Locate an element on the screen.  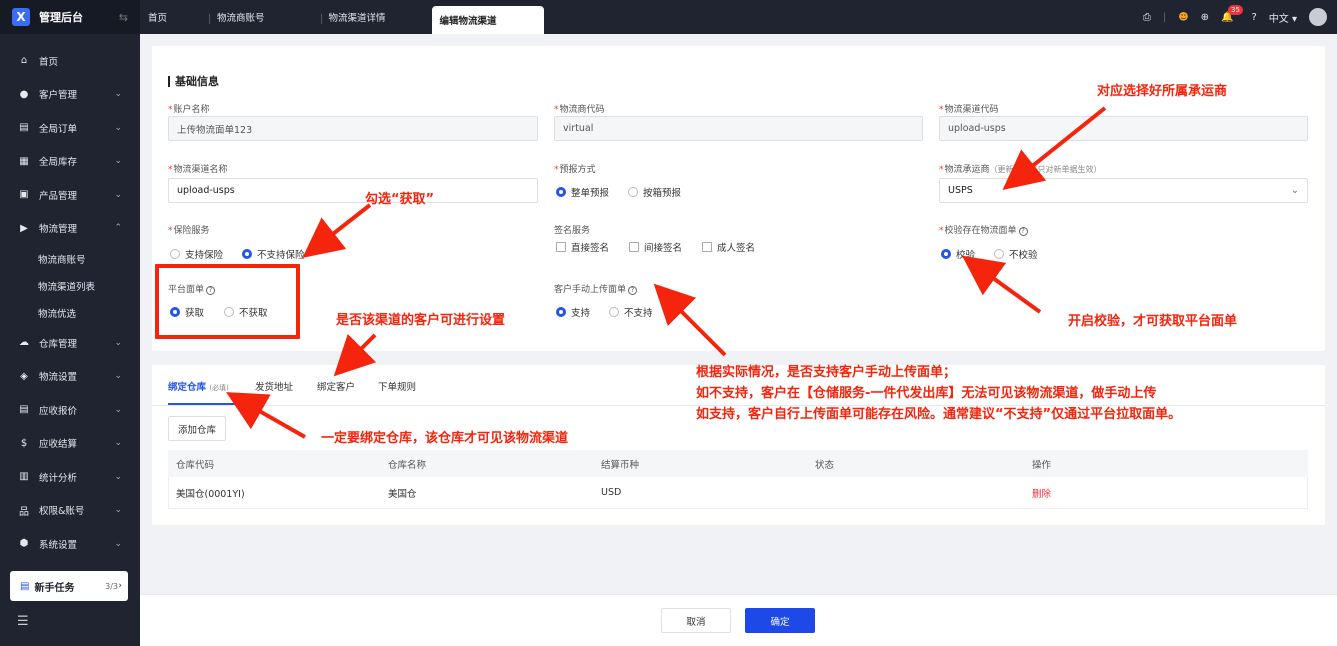
org-icon: 品 is located at coordinates (24, 512).